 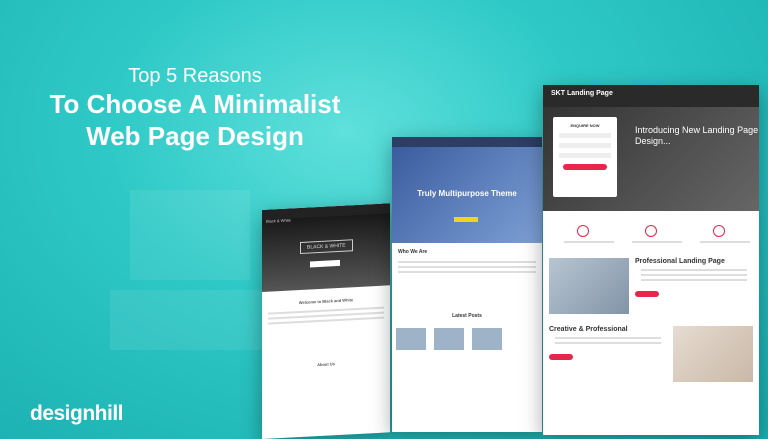 I want to click on mockup2-posts, so click(x=467, y=341).